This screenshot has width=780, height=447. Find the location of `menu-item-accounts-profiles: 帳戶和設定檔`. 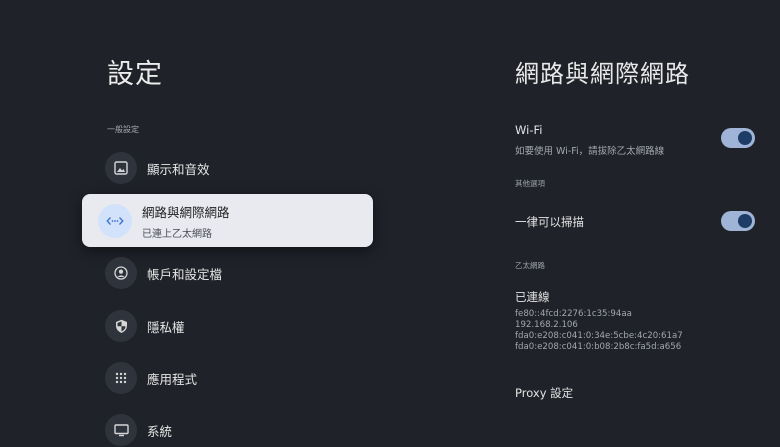

menu-item-accounts-profiles: 帳戶和設定檔 is located at coordinates (237, 273).